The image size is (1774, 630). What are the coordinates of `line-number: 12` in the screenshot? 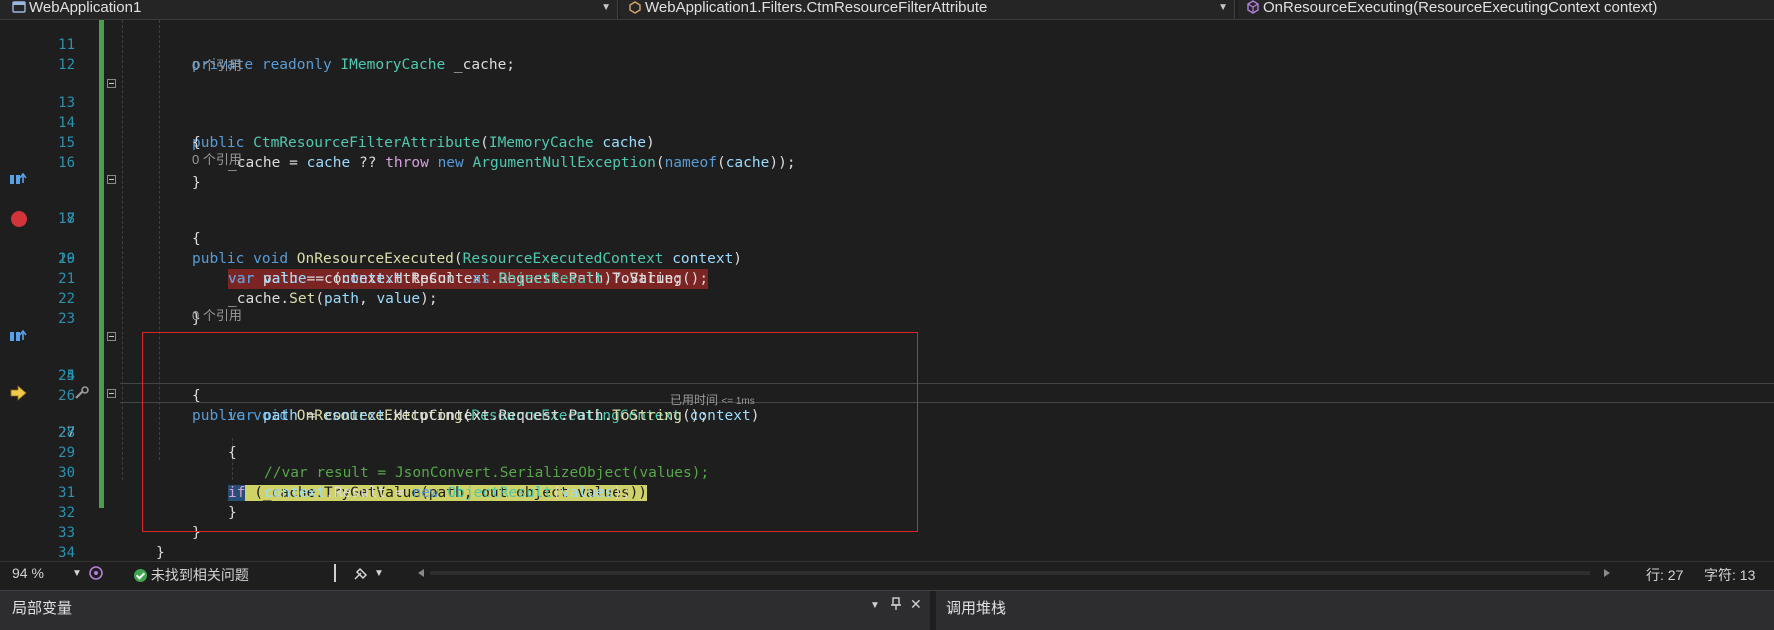 It's located at (66, 65).